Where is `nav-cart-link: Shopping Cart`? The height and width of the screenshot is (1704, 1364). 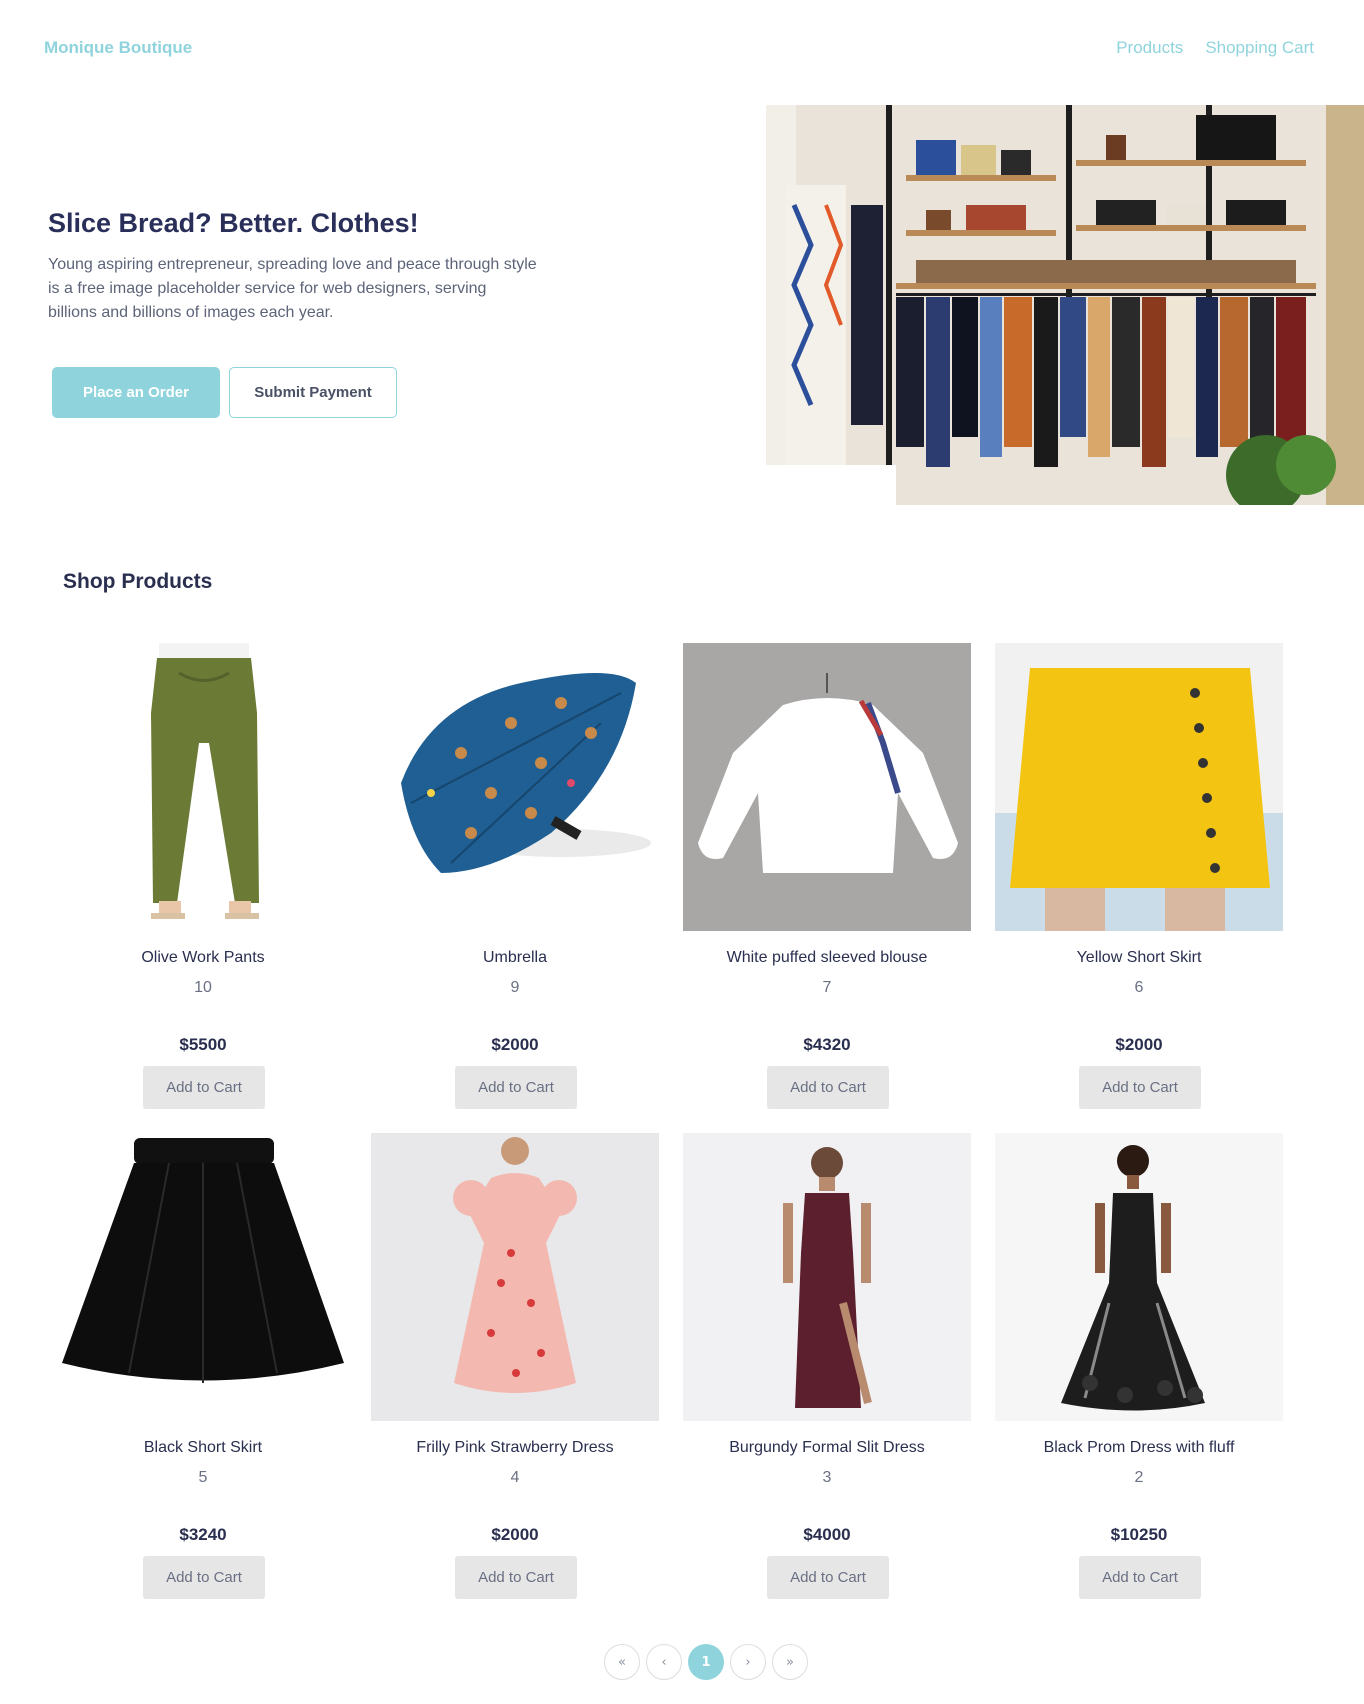
nav-cart-link: Shopping Cart is located at coordinates (1259, 48).